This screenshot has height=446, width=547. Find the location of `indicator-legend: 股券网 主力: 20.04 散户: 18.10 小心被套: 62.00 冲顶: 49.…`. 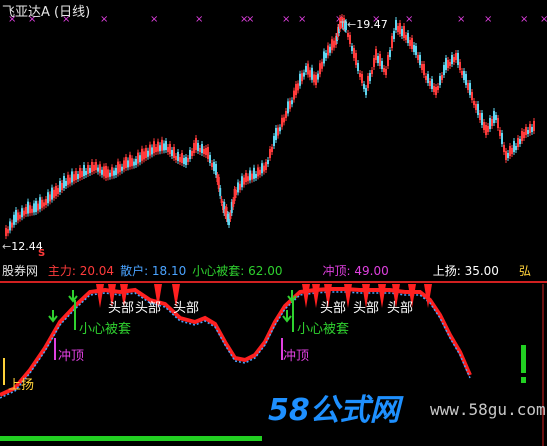

indicator-legend: 股券网 主力: 20.04 散户: 18.10 小心被套: 62.00 冲顶: 49.… is located at coordinates (256, 270).